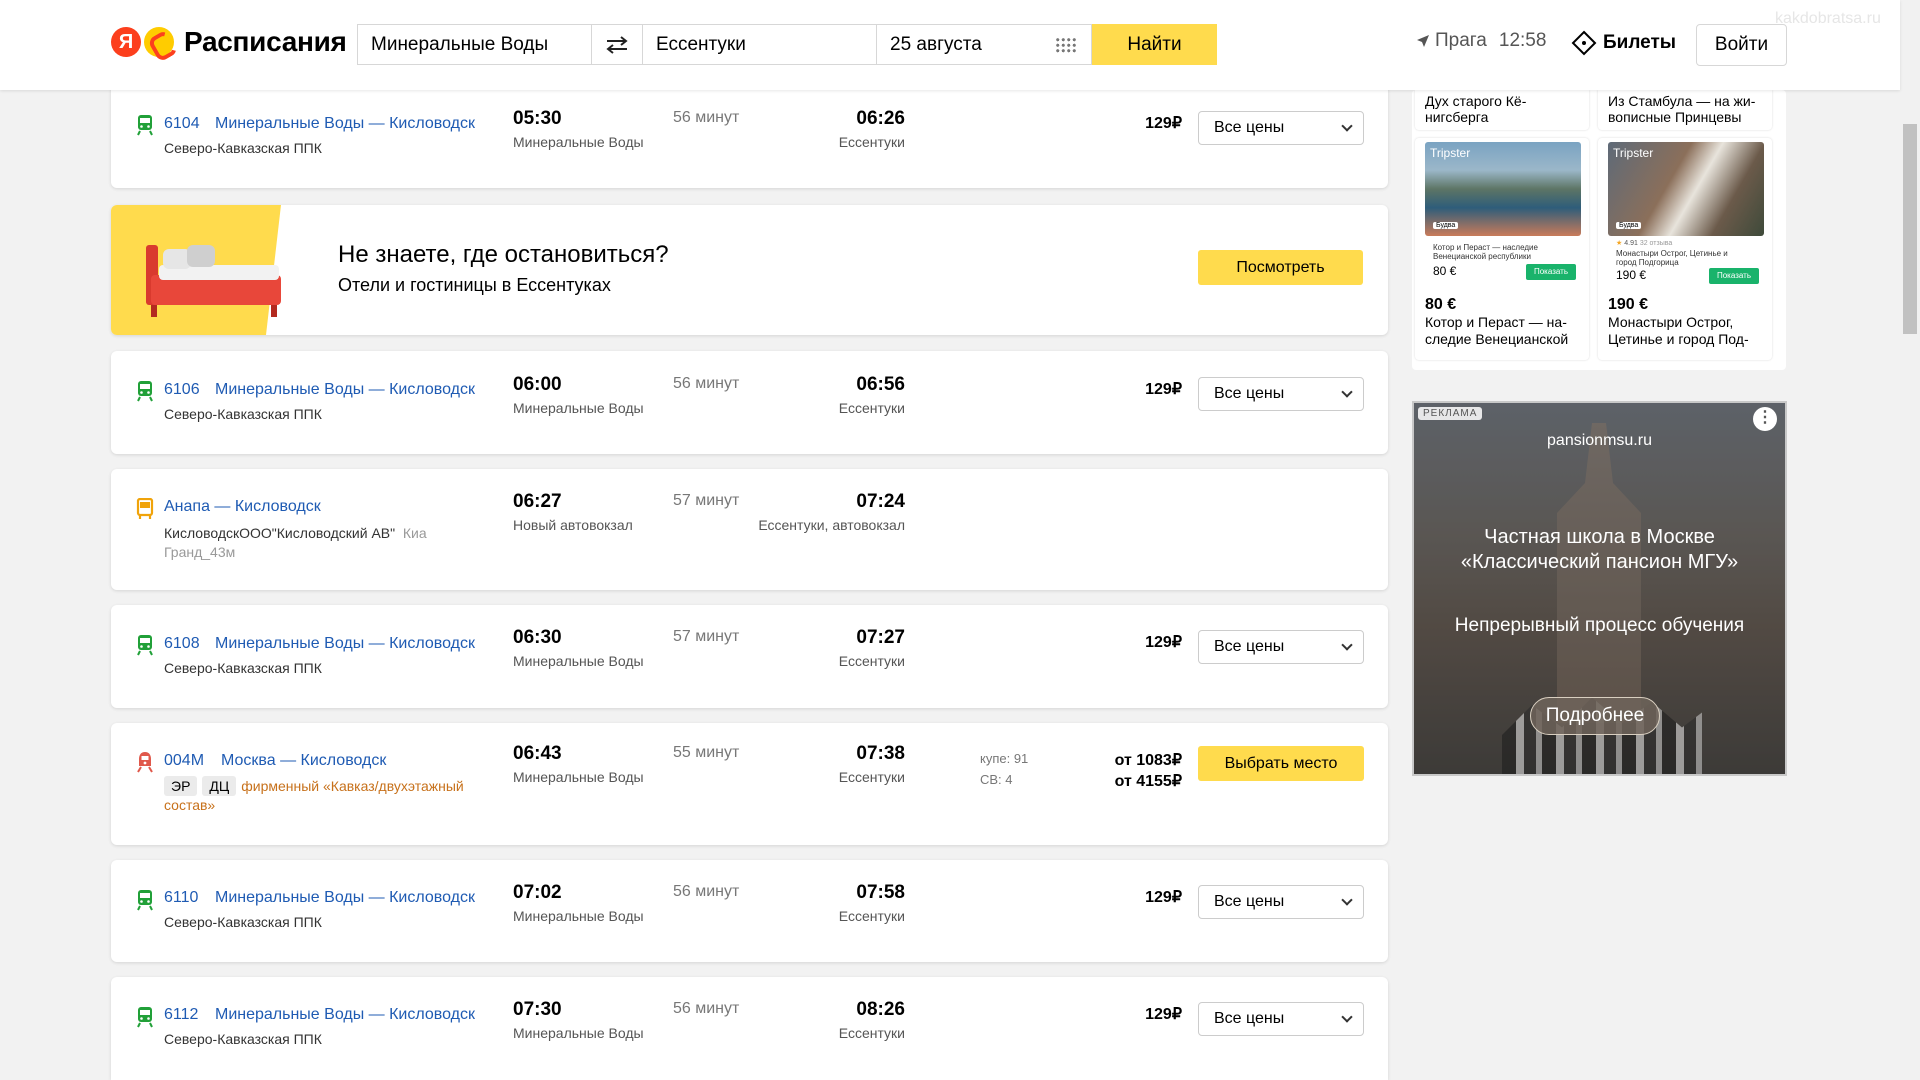 Image resolution: width=1920 pixels, height=1080 pixels. I want to click on scrollbar-thumb, so click(1910, 229).